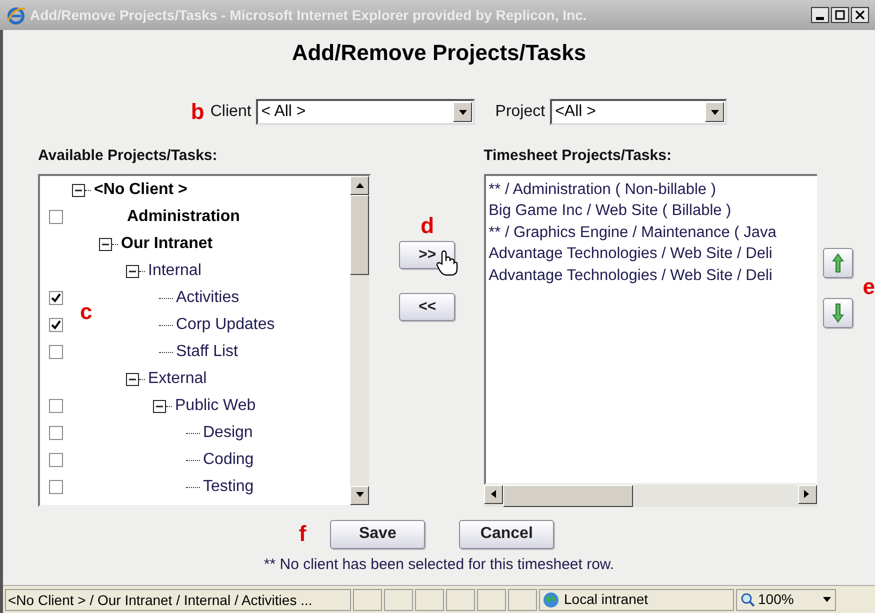  What do you see at coordinates (225, 325) in the screenshot?
I see `tree-item: Corp Updates` at bounding box center [225, 325].